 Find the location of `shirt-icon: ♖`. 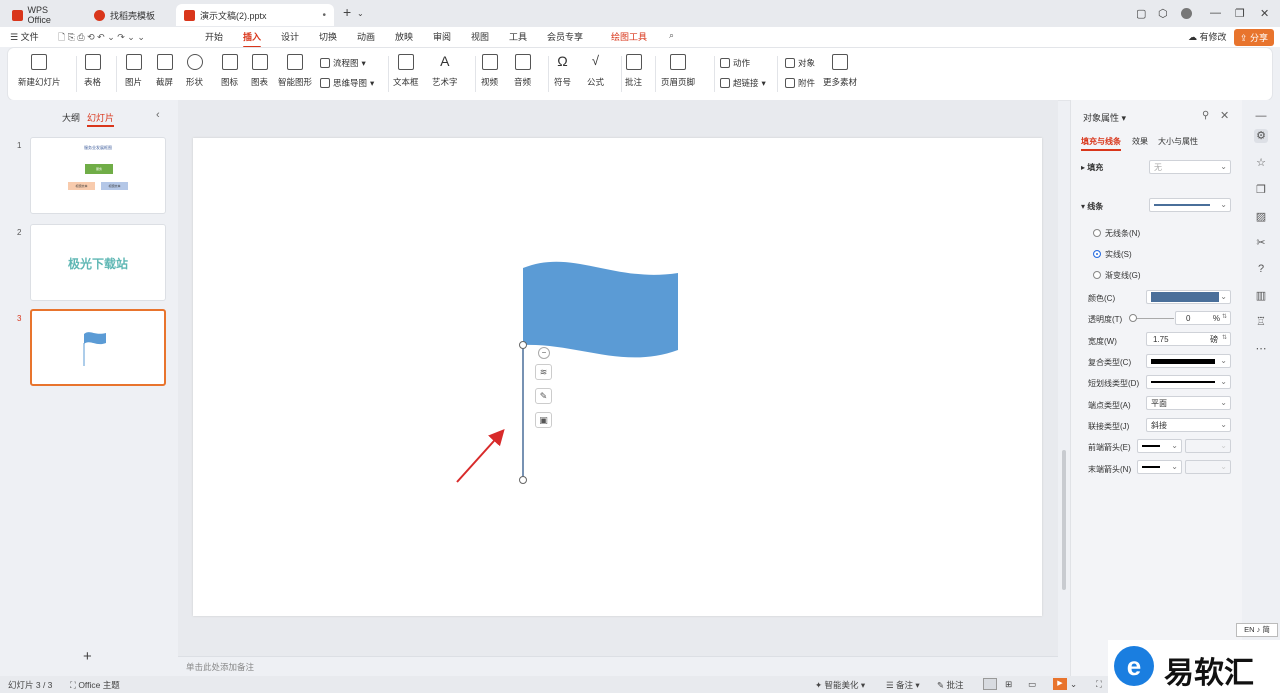

shirt-icon: ♖ is located at coordinates (1261, 322).